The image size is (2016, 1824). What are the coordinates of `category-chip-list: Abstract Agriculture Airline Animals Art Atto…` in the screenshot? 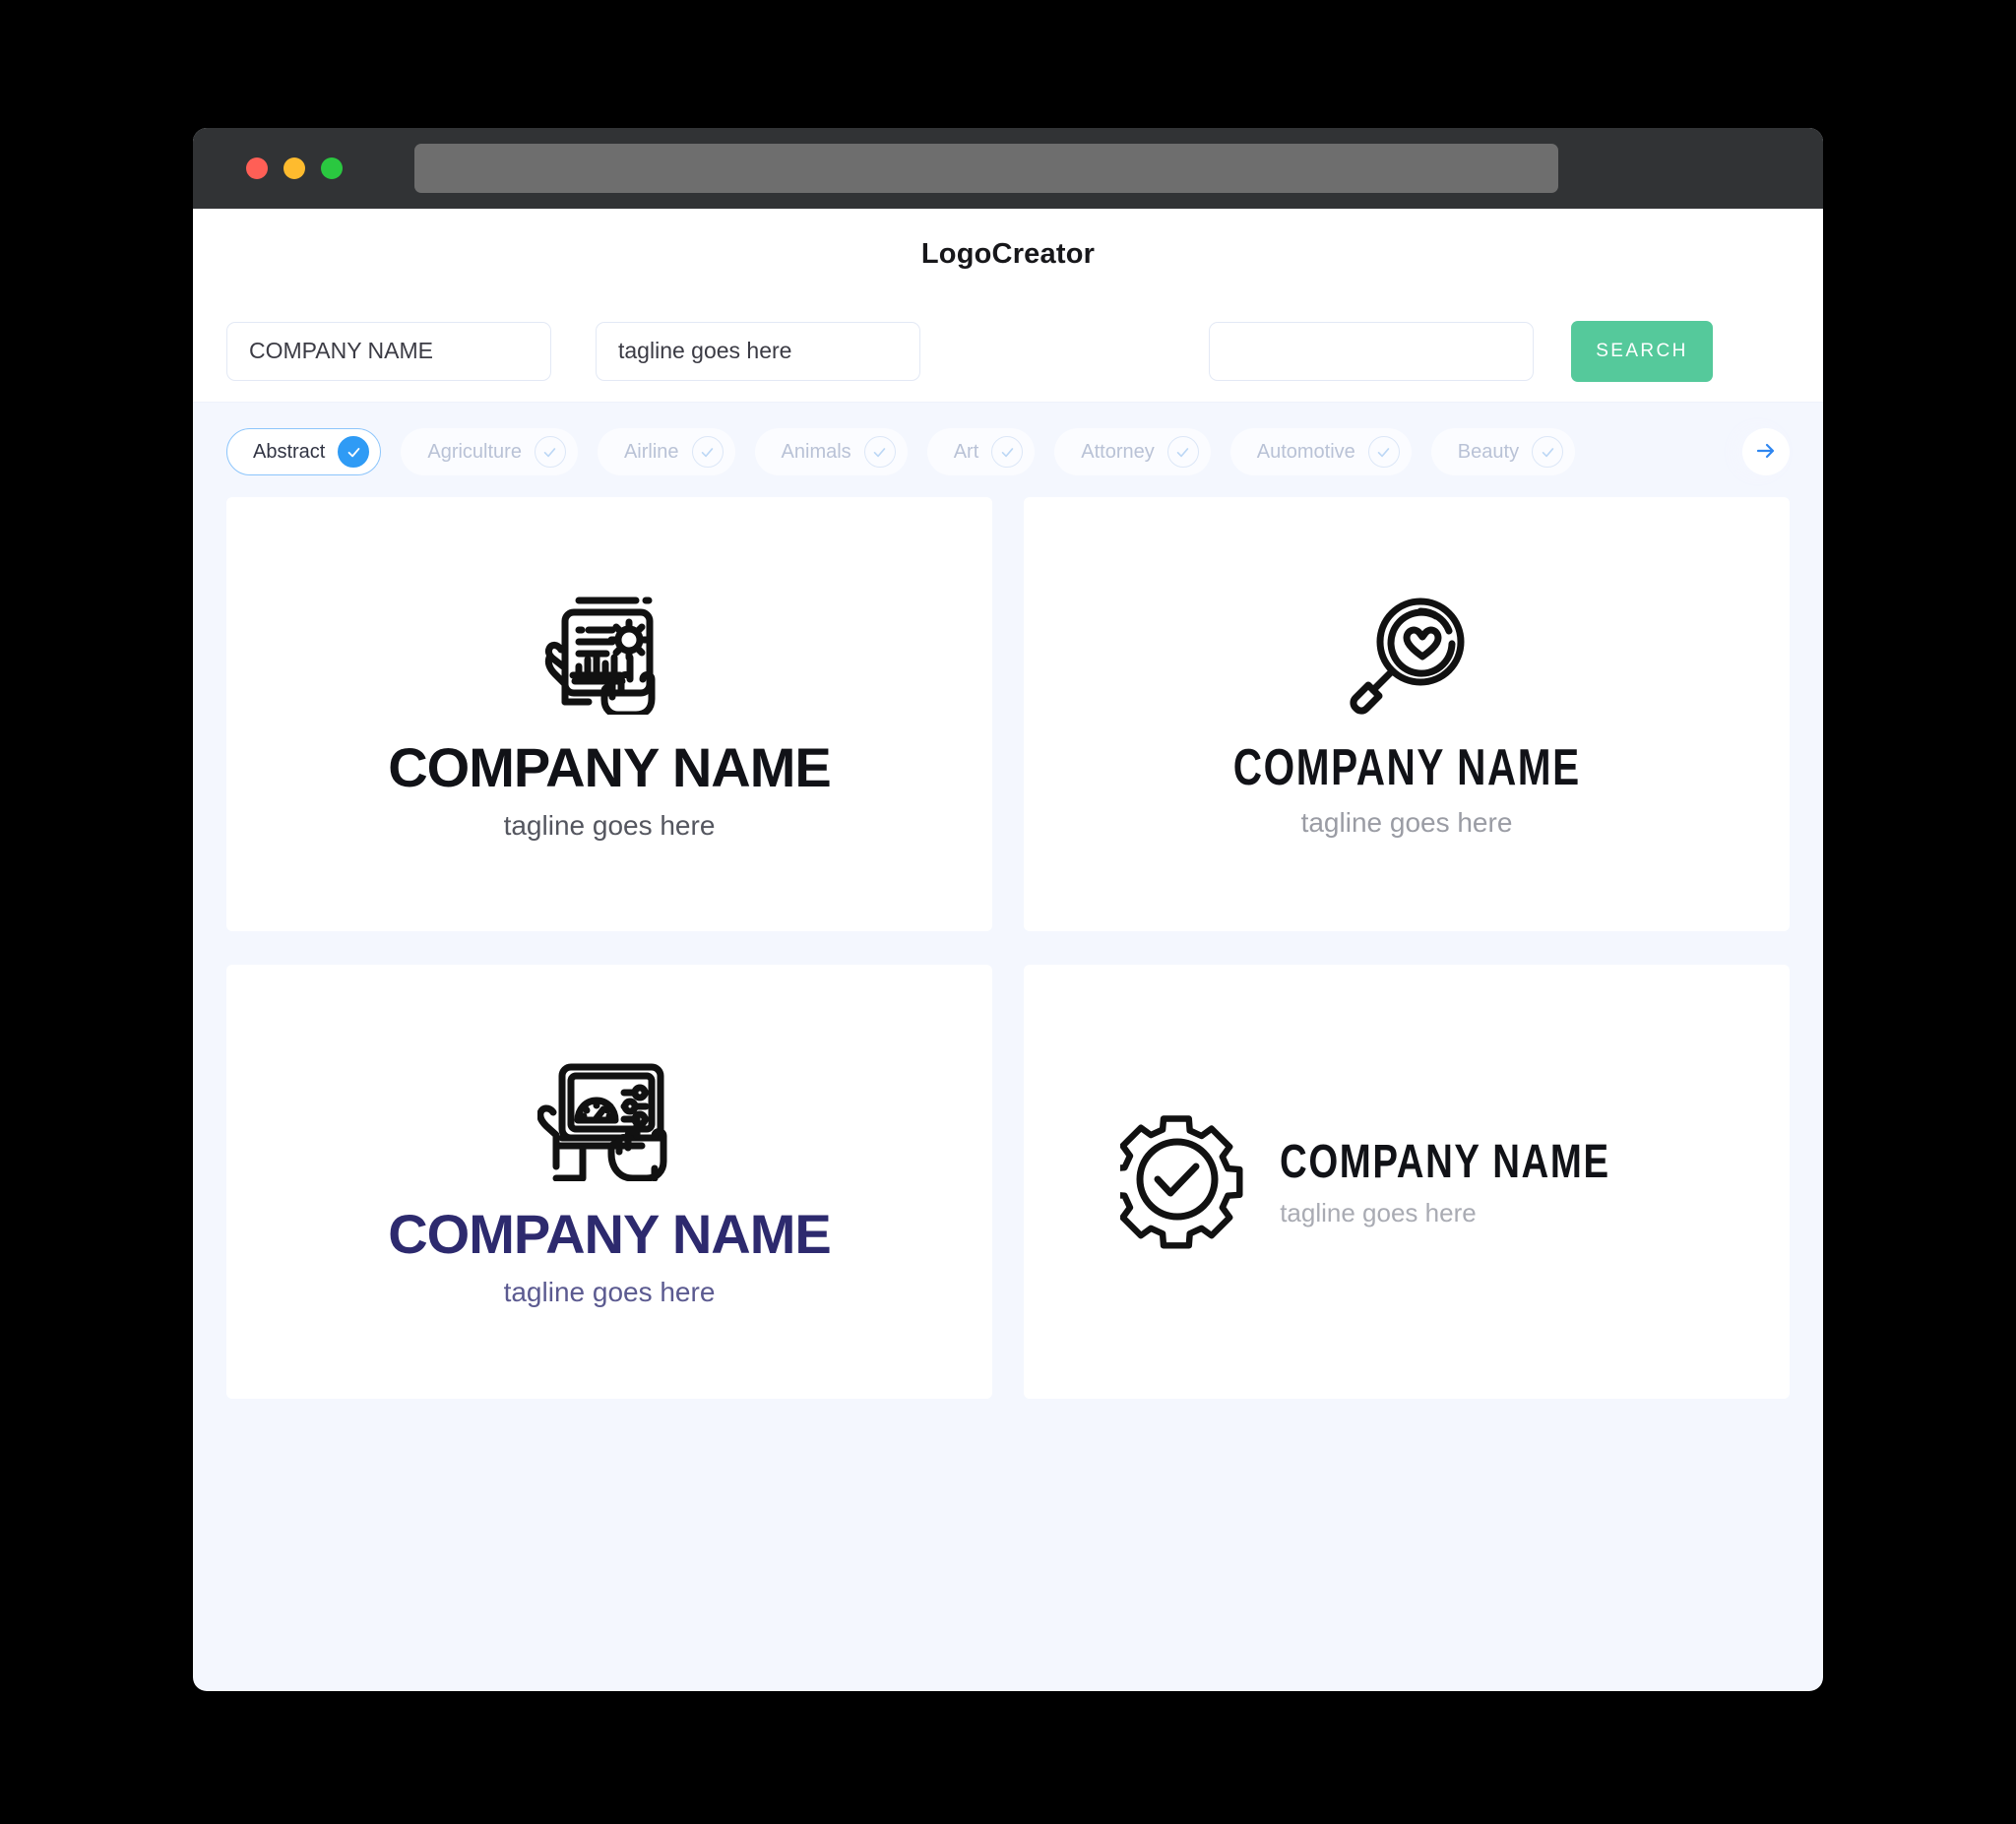 It's located at (1008, 451).